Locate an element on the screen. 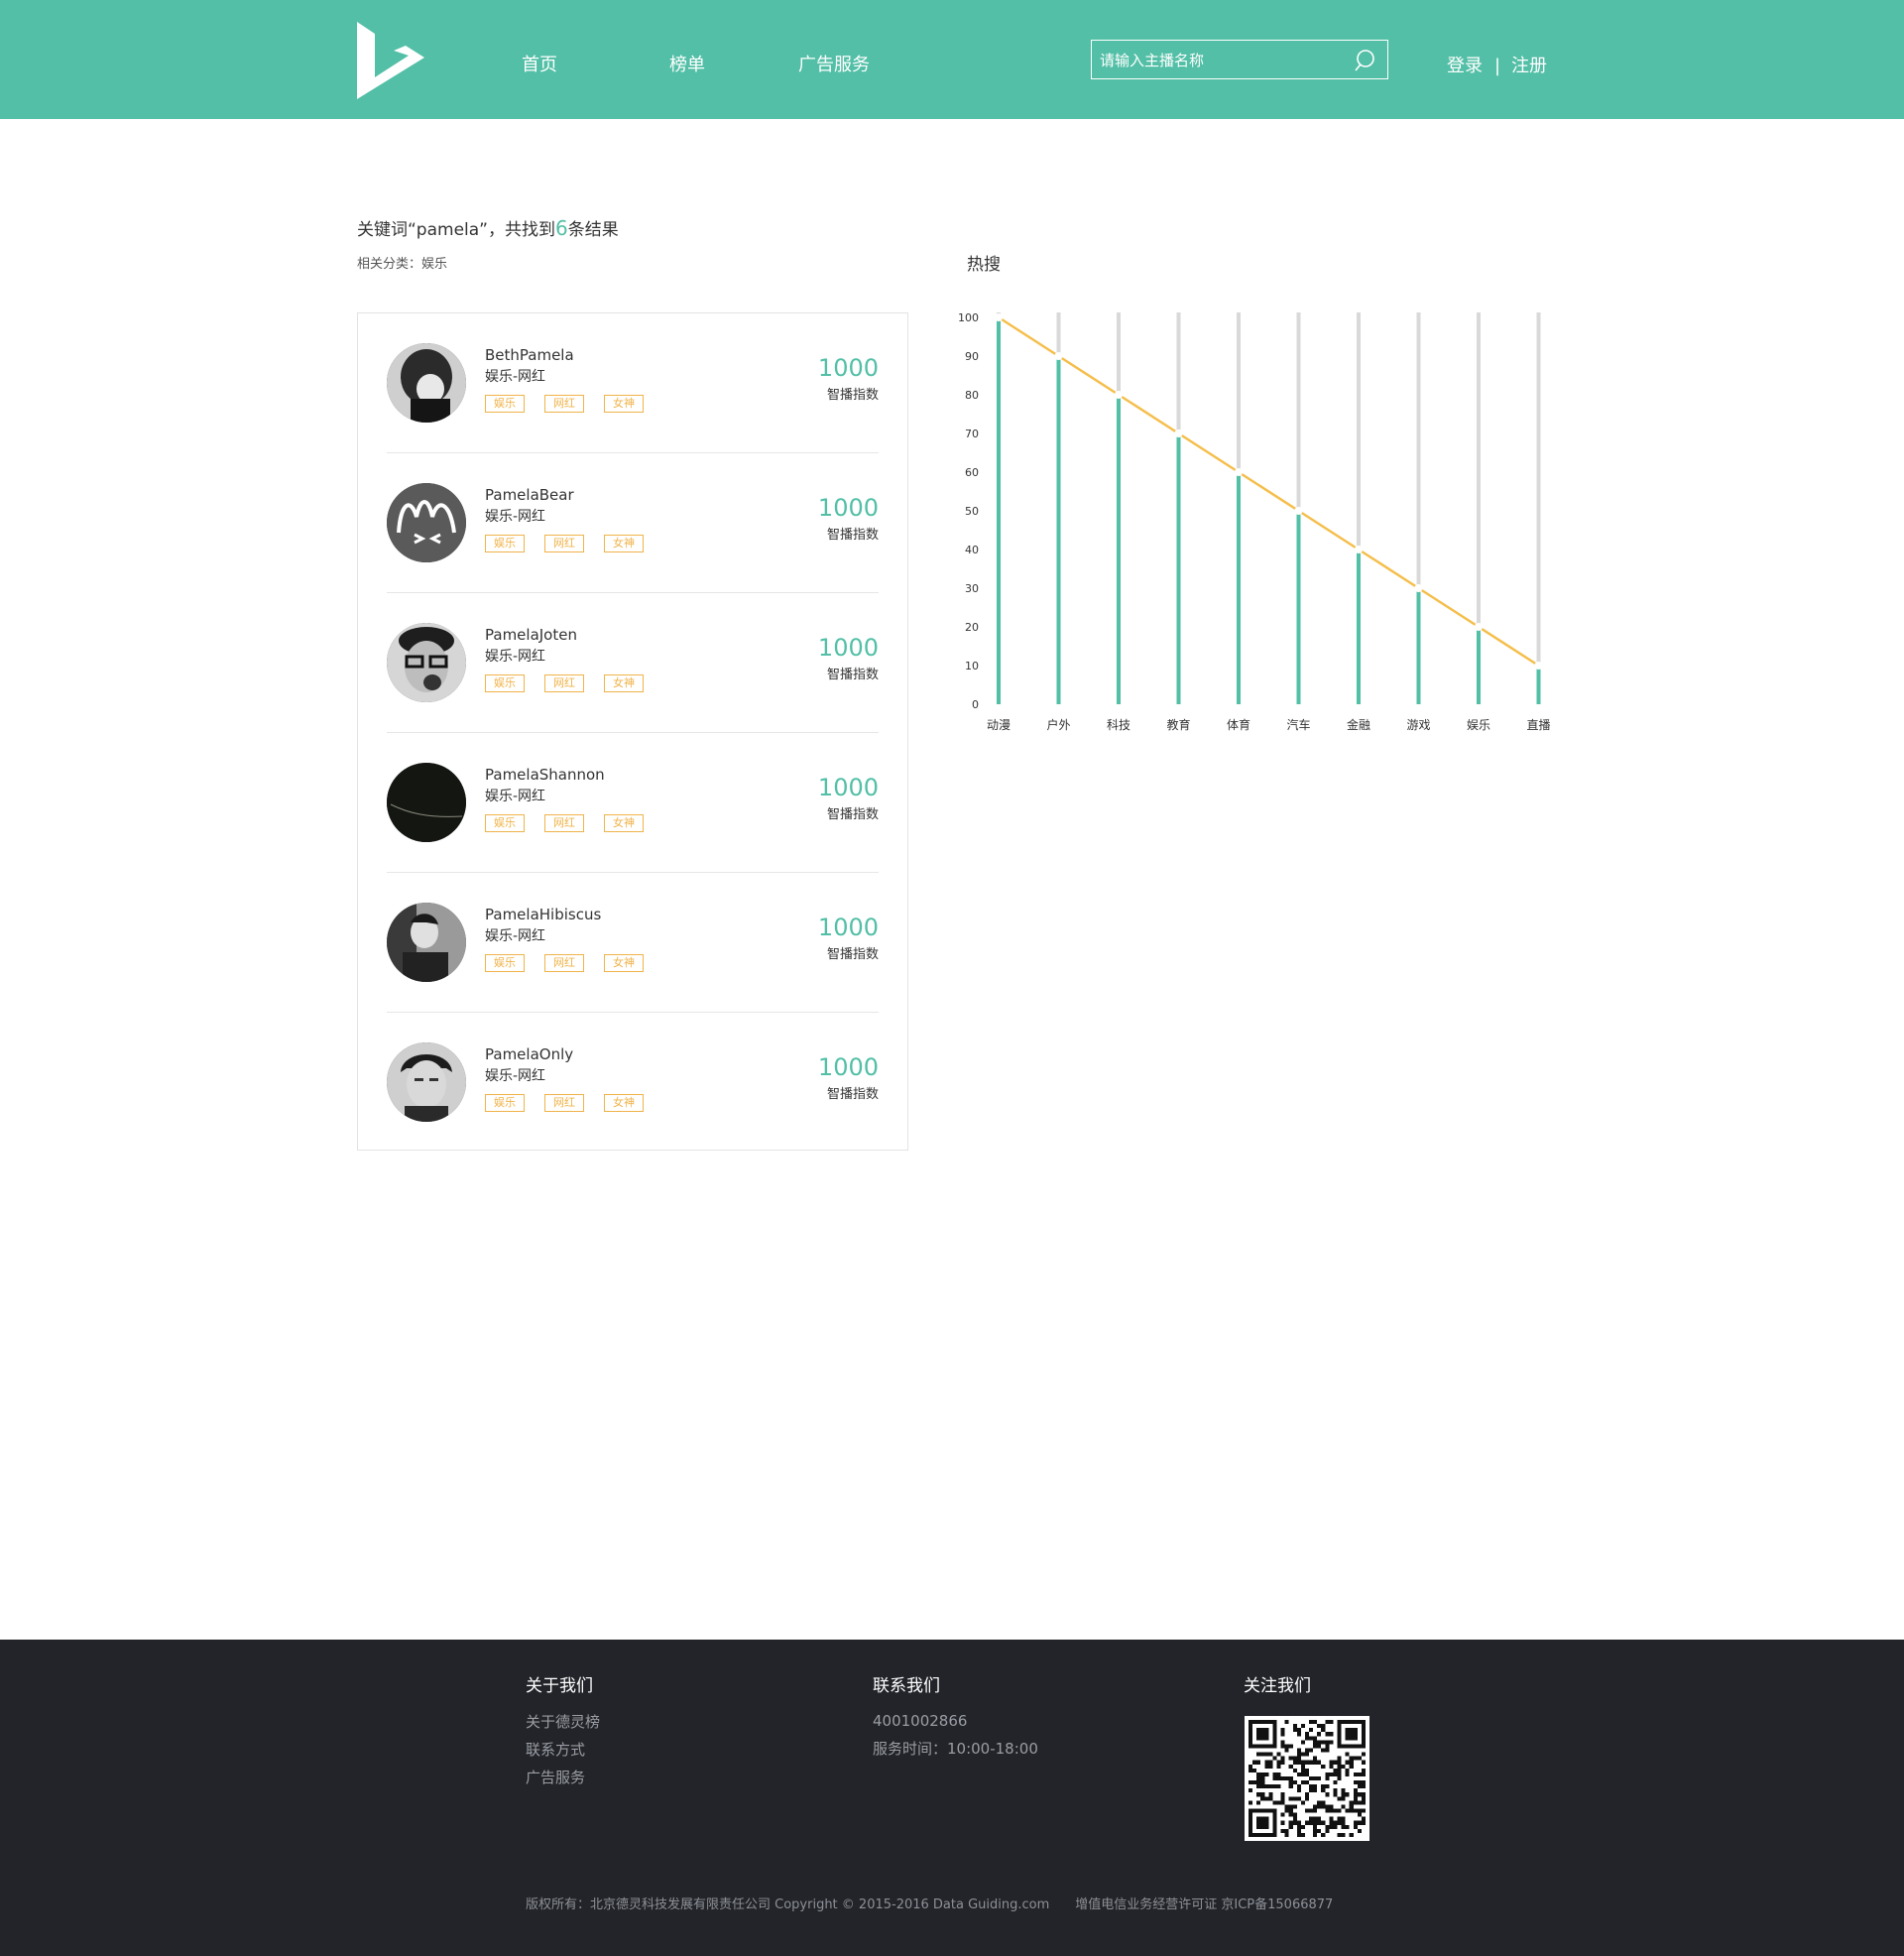  y-tick-label: 70 is located at coordinates (972, 434).